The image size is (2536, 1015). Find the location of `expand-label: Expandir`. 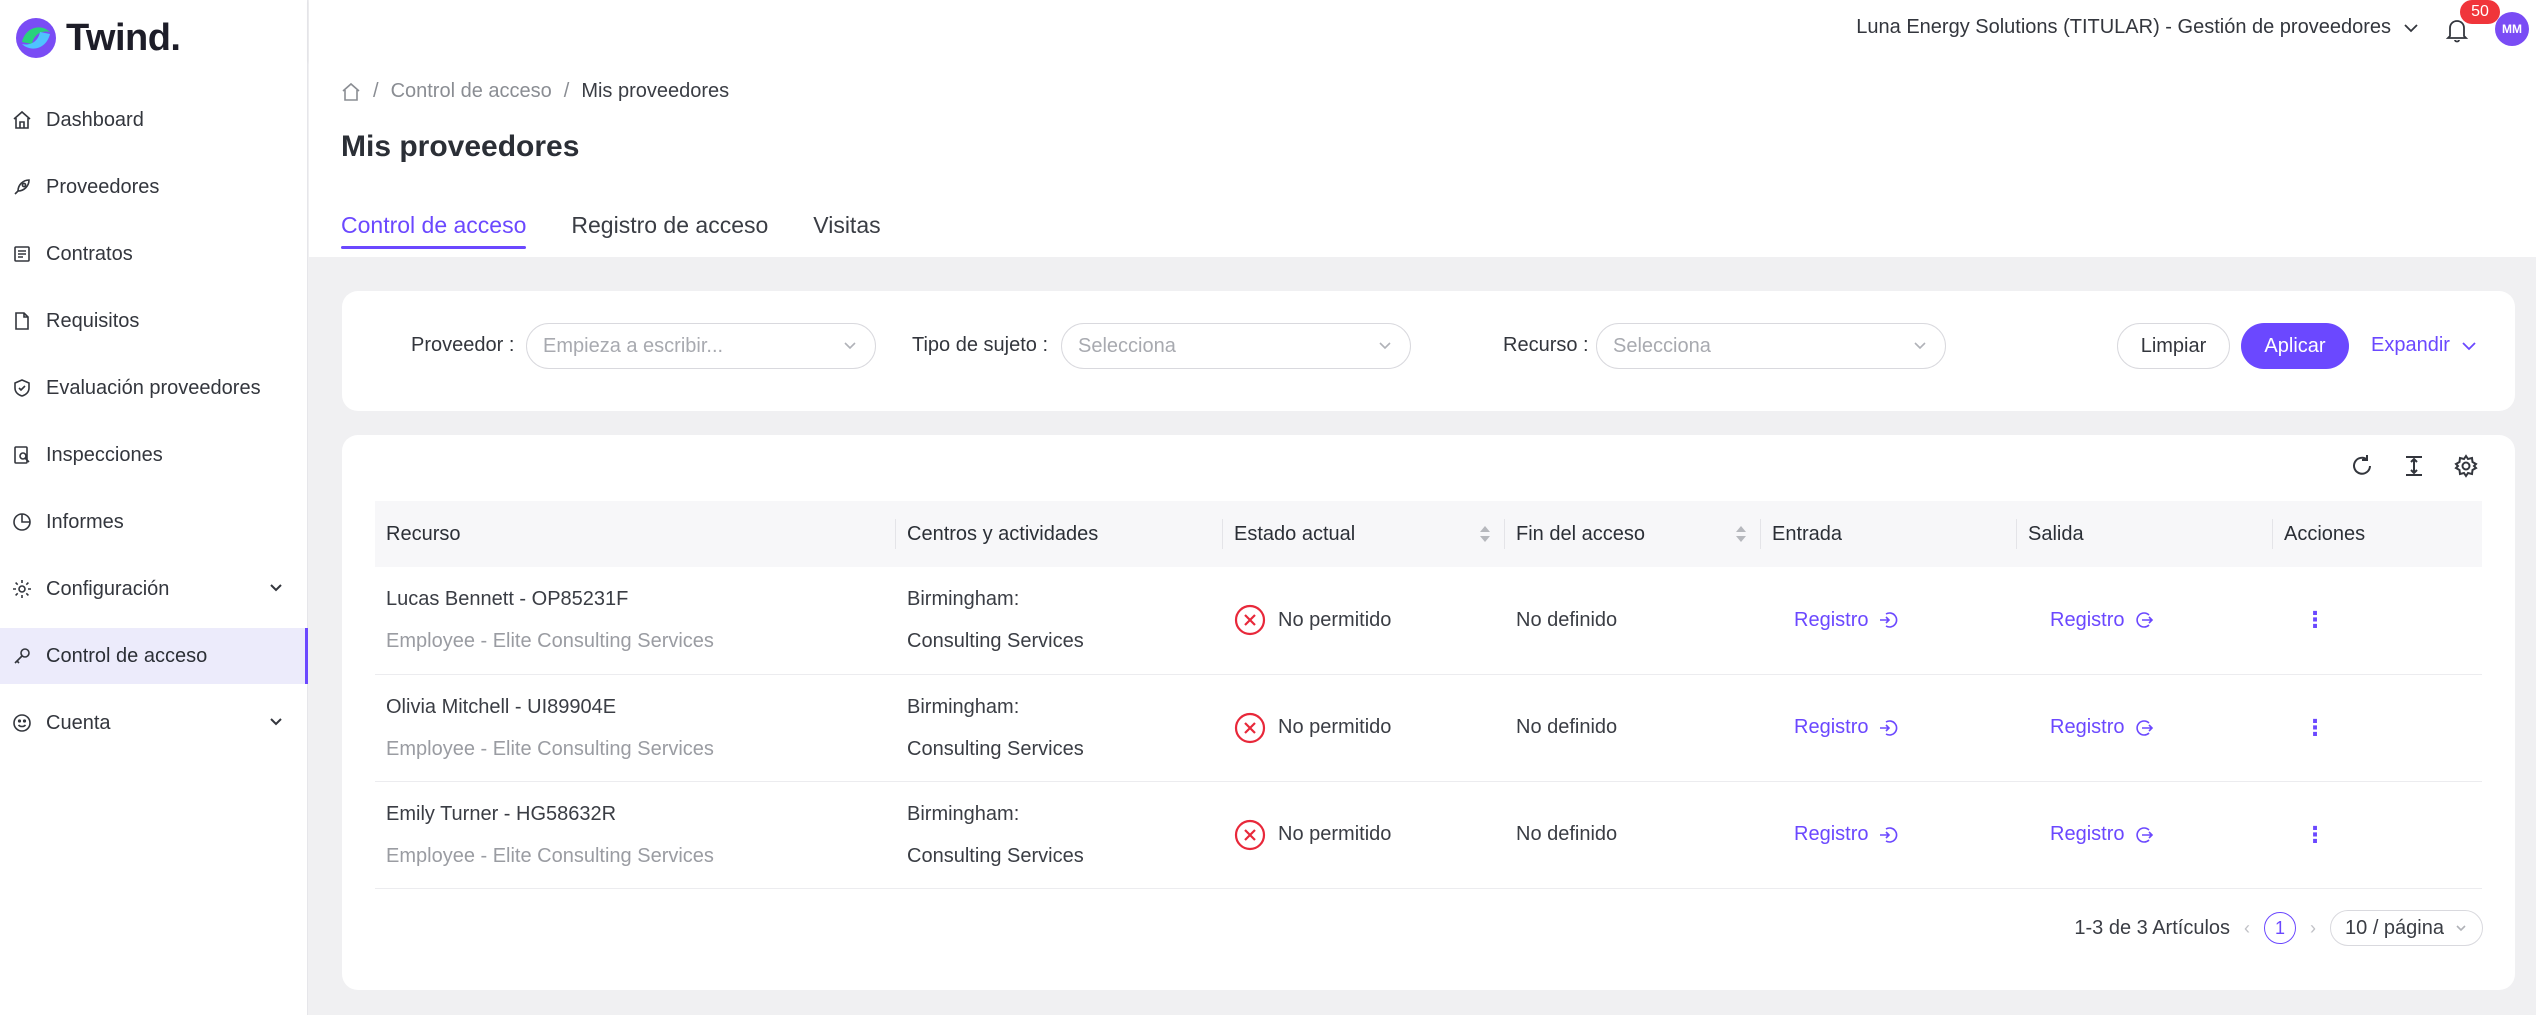

expand-label: Expandir is located at coordinates (2410, 345).